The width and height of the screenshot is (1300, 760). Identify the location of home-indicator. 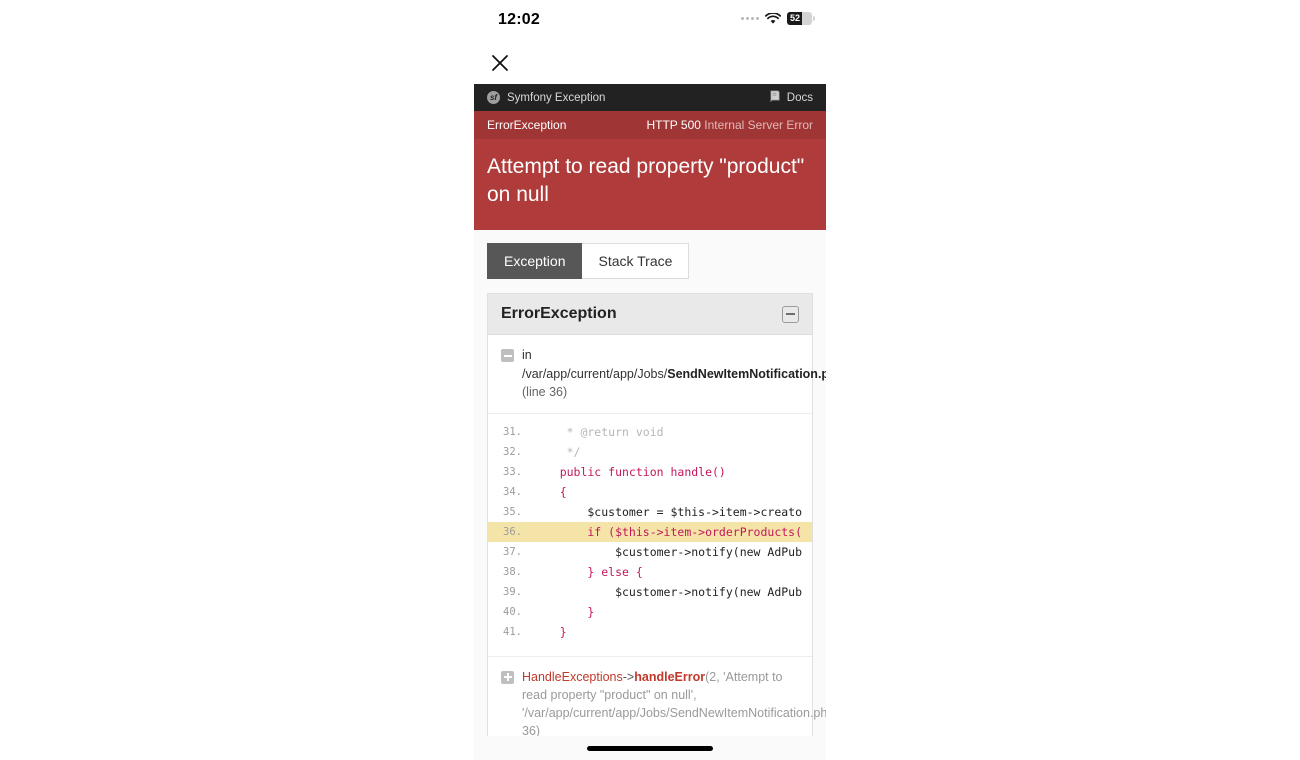
(650, 748).